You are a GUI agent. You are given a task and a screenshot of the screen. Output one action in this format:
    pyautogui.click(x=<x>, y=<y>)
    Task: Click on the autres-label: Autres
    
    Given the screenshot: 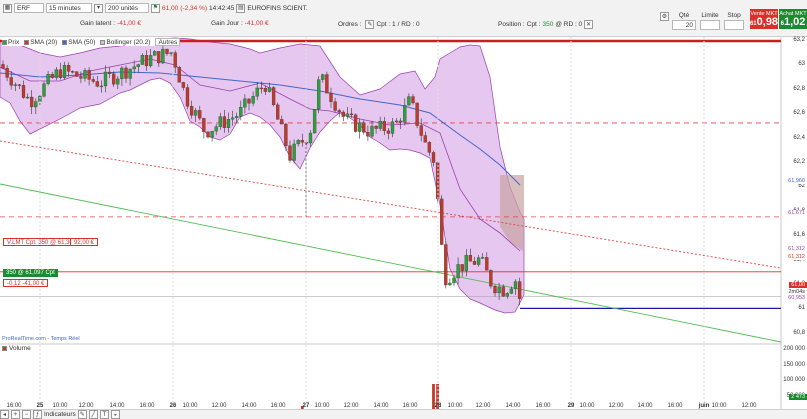 What is the action you would take?
    pyautogui.click(x=168, y=42)
    